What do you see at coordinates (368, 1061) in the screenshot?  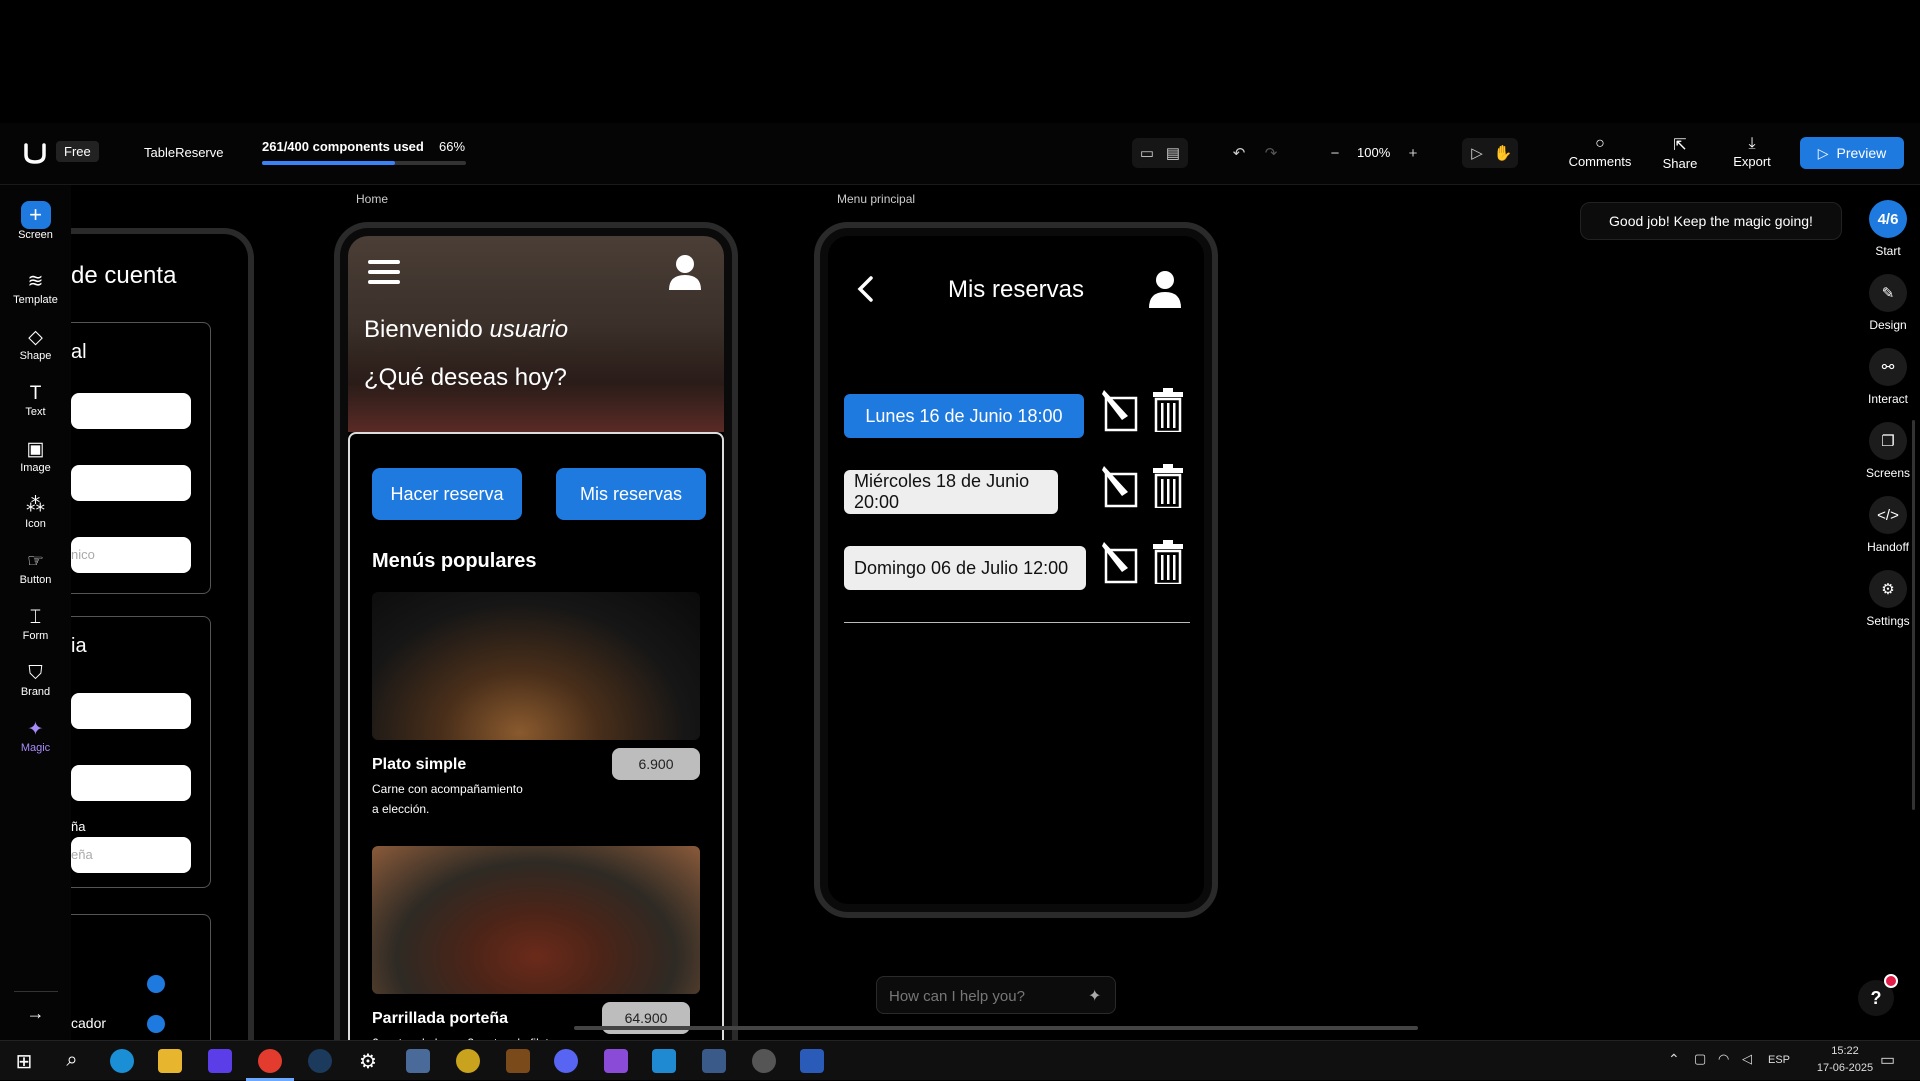 I see `settings-gear-icon: ⚙` at bounding box center [368, 1061].